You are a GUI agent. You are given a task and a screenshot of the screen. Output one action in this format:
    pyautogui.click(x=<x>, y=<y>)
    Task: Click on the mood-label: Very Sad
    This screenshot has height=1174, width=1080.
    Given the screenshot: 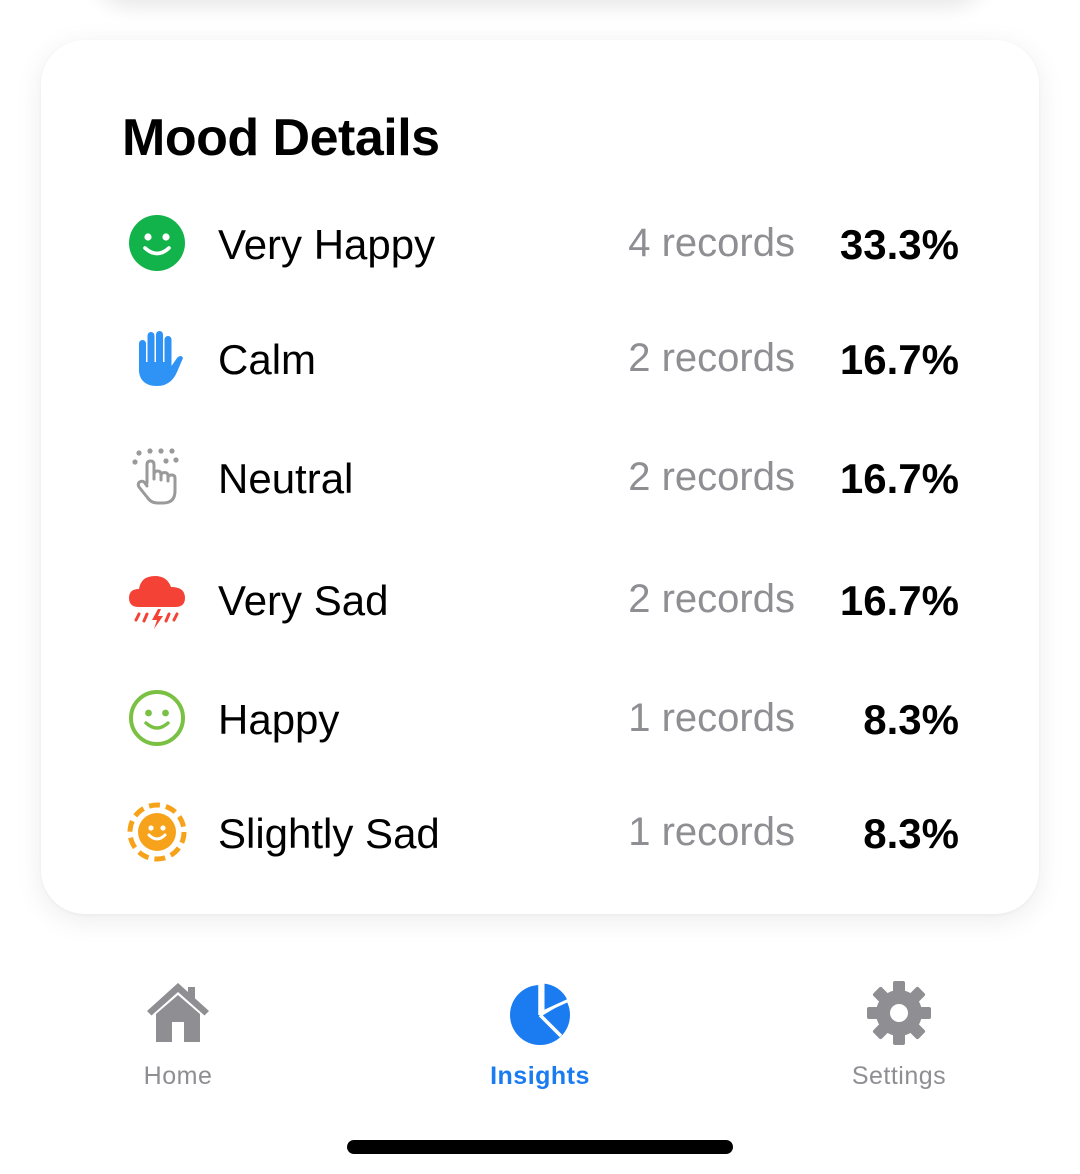 What is the action you would take?
    pyautogui.click(x=303, y=600)
    